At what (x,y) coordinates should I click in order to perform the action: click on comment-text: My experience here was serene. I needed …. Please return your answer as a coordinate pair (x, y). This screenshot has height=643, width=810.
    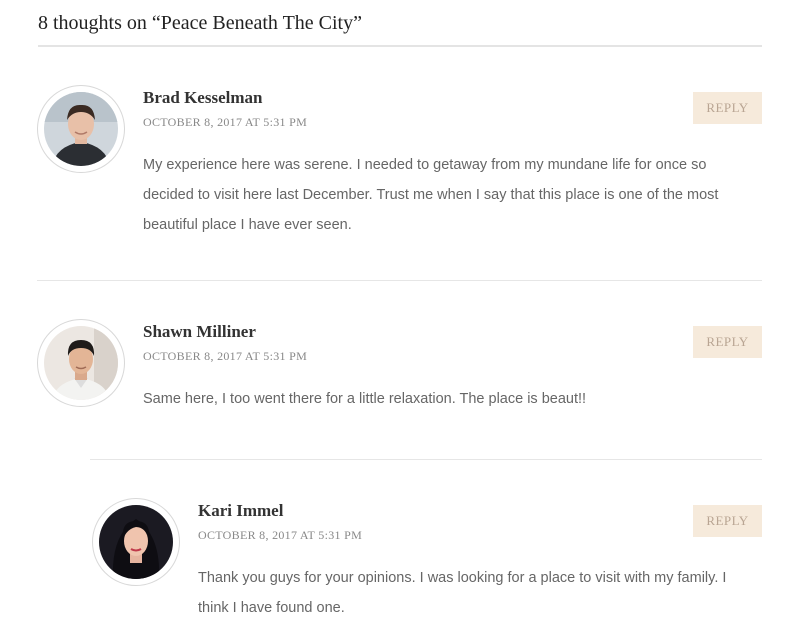
    Looking at the image, I should click on (431, 195).